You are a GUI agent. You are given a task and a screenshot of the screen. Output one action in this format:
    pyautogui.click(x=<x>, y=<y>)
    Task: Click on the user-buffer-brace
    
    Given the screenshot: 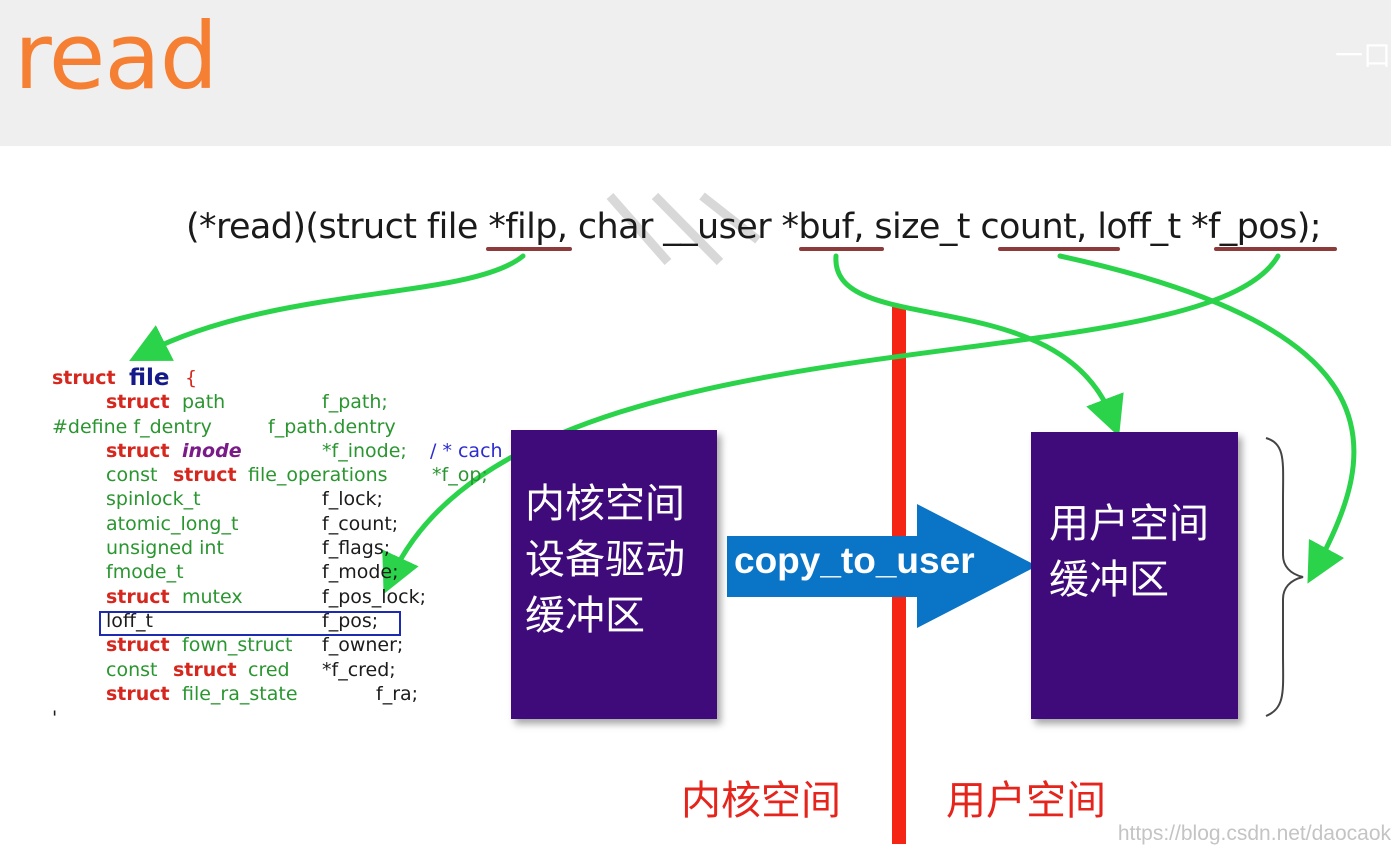 What is the action you would take?
    pyautogui.click(x=1284, y=577)
    